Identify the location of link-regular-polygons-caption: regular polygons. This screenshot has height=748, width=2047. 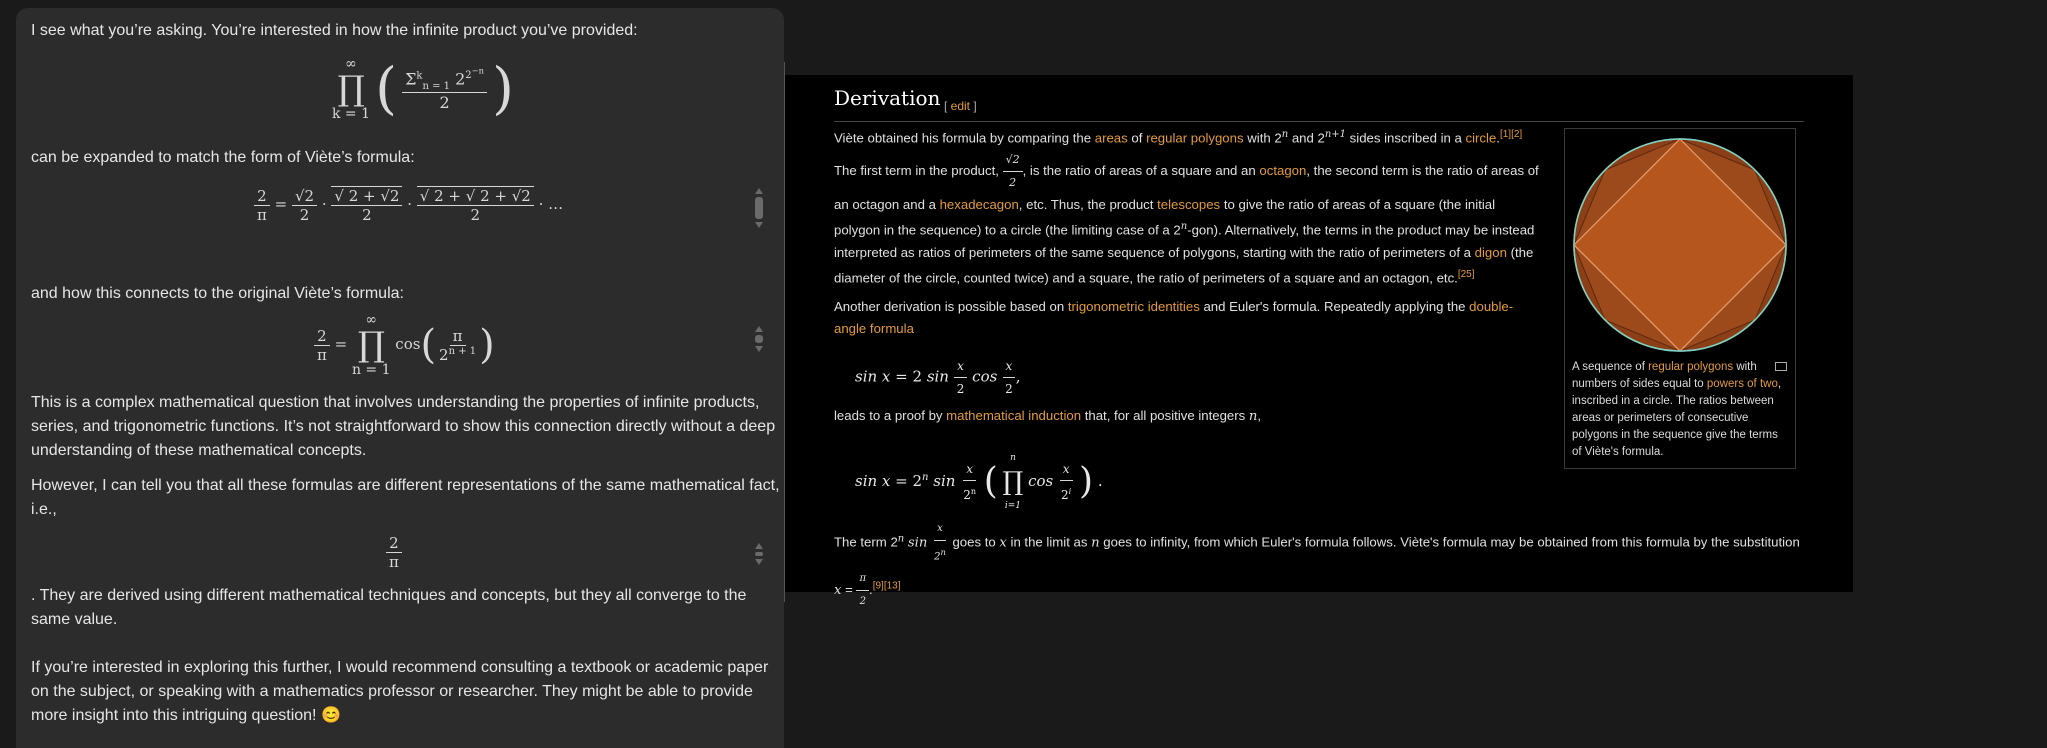
(1690, 367).